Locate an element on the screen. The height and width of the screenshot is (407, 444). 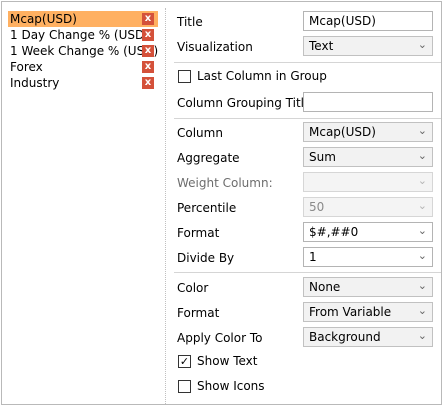
weight-column-label: Weight Column: is located at coordinates (225, 183).